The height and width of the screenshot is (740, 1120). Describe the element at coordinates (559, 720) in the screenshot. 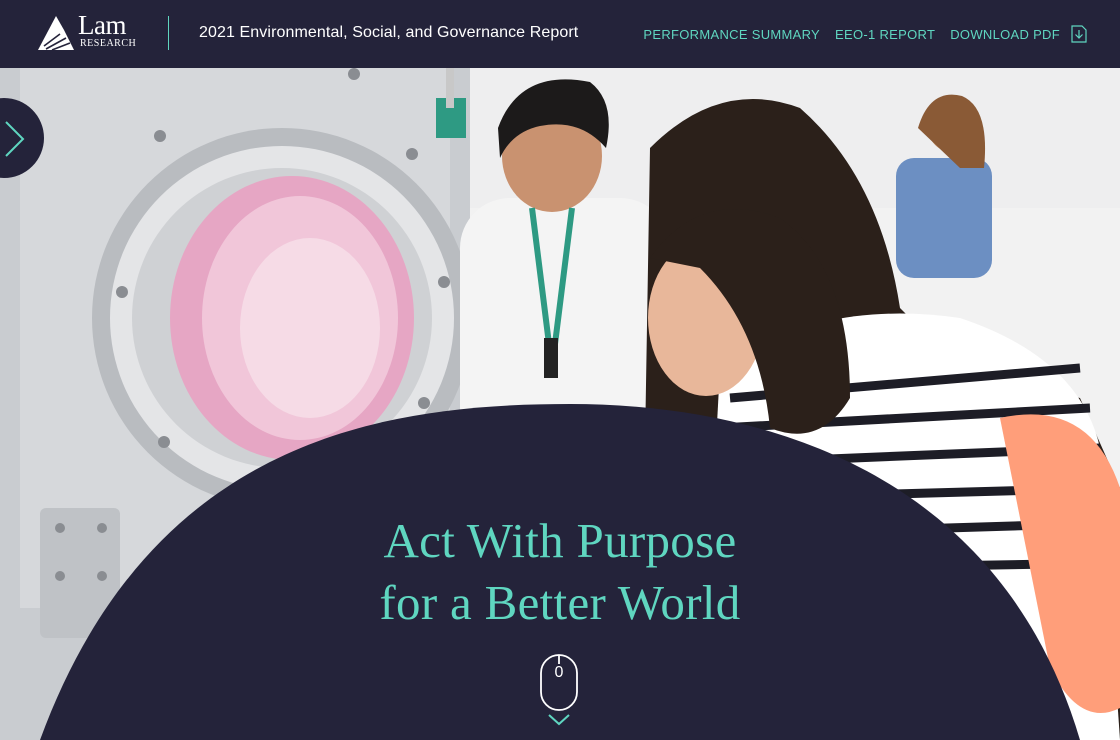

I see `chevron-down-icon` at that location.